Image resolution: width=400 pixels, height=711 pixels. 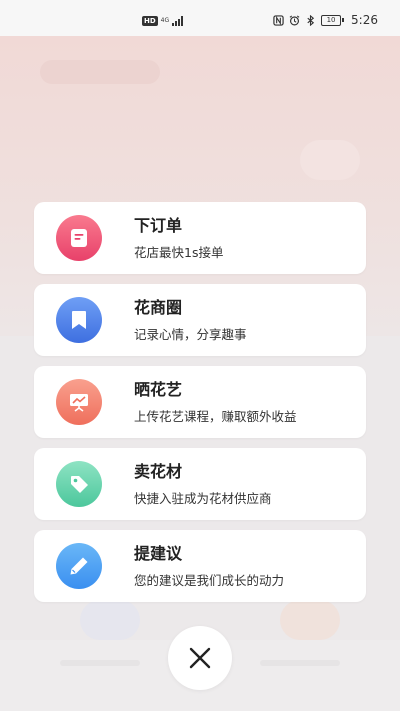 I want to click on menu-item-title: 下订单, so click(x=158, y=225).